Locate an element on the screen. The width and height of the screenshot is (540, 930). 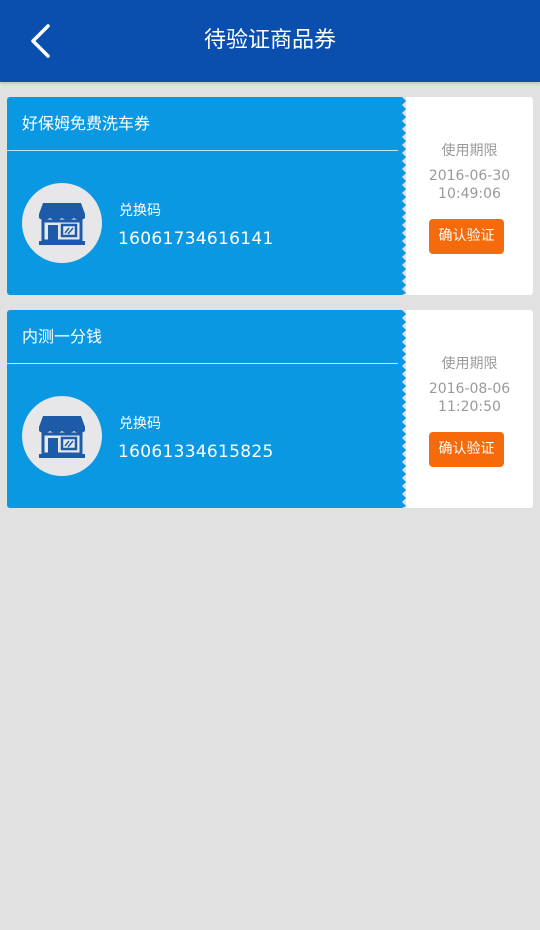
validity-date: 2016-06-30 is located at coordinates (469, 176).